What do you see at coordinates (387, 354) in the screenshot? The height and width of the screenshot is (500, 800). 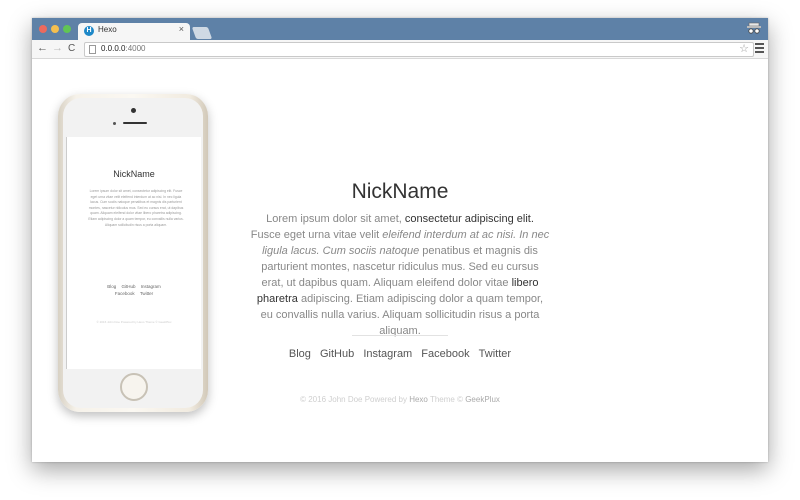 I see `link-instagram: Instagram` at bounding box center [387, 354].